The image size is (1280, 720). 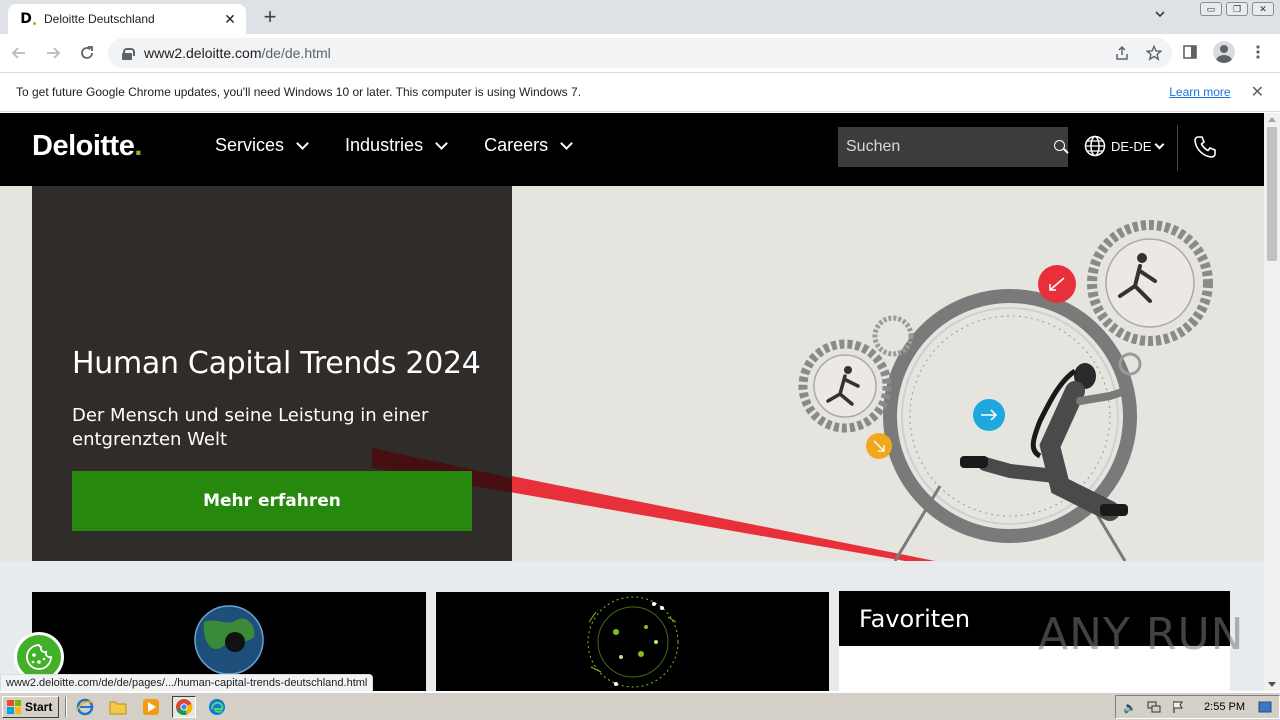 I want to click on window-controls: ▭ ❐ ✕, so click(x=1237, y=9).